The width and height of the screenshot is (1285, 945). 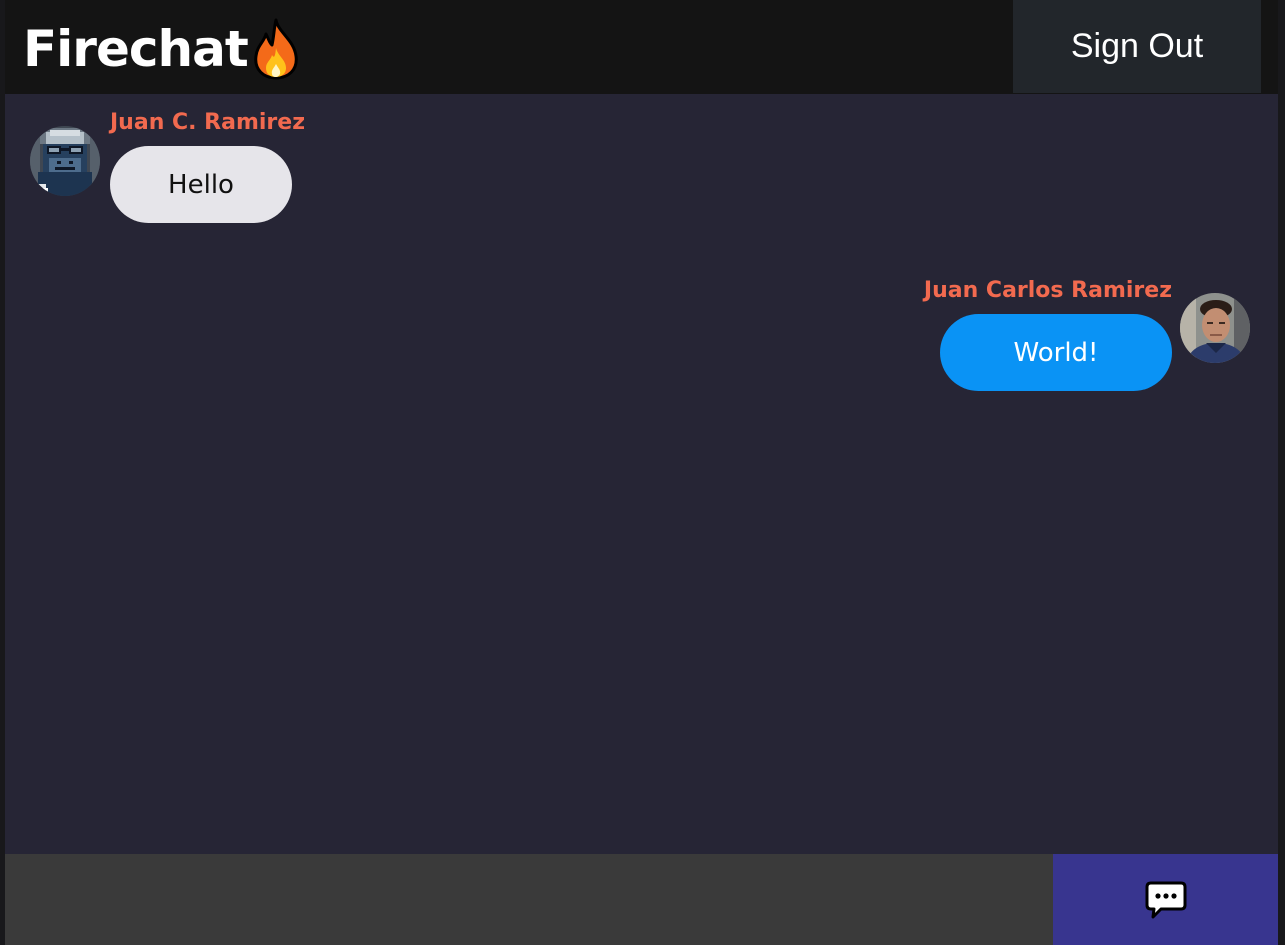 I want to click on message-bubble: Hello, so click(x=201, y=184).